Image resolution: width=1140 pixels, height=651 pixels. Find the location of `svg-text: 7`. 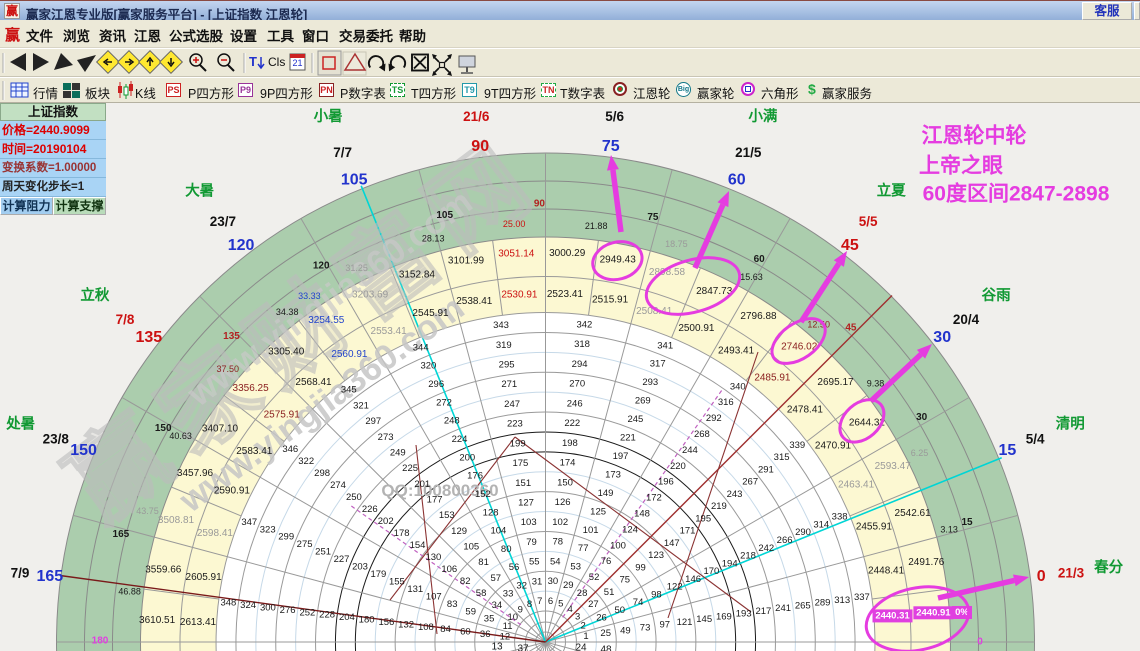

svg-text: 7 is located at coordinates (539, 601).